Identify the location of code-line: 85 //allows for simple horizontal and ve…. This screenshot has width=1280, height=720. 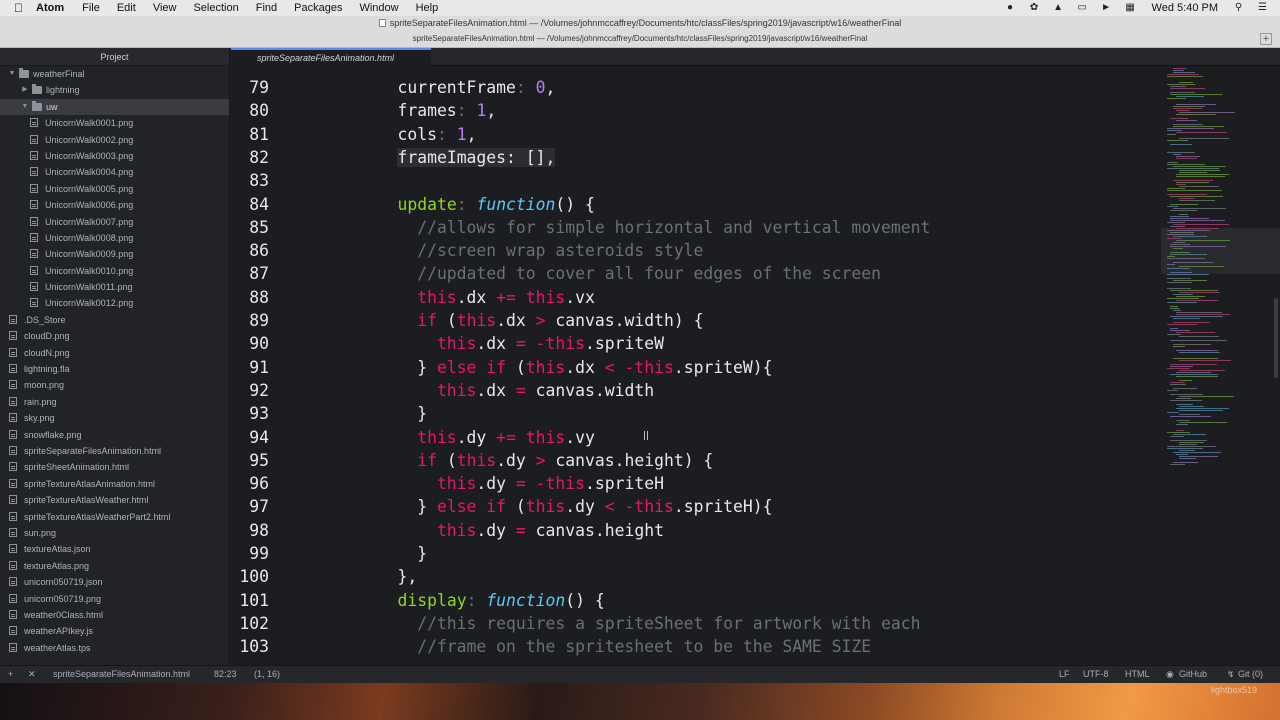
(696, 227).